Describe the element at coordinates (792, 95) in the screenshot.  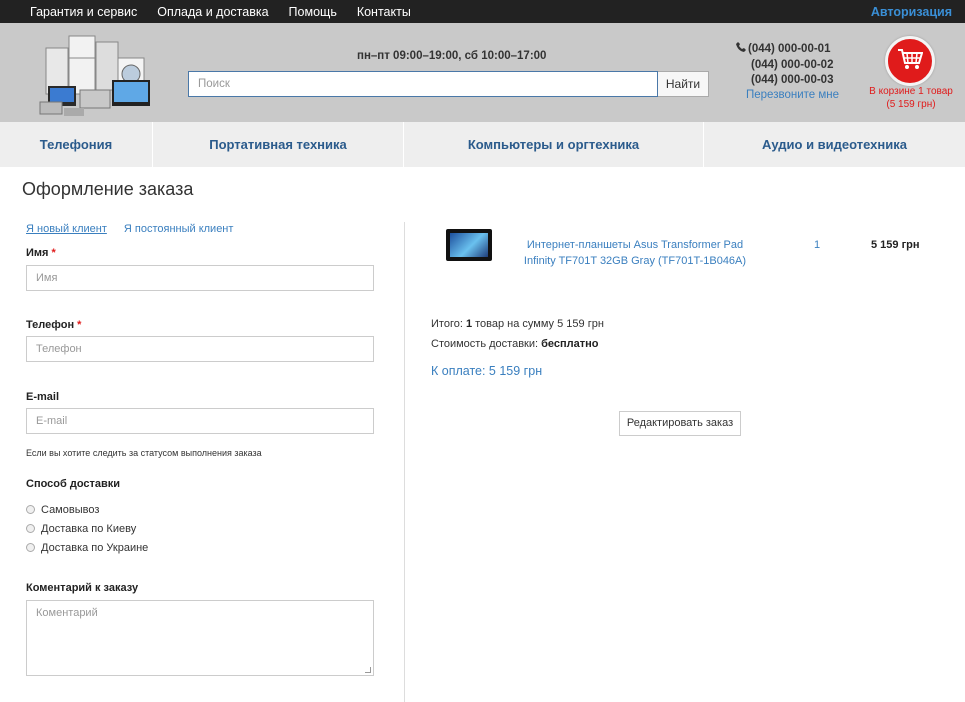
I see `callback-link: Перезвоните мне` at that location.